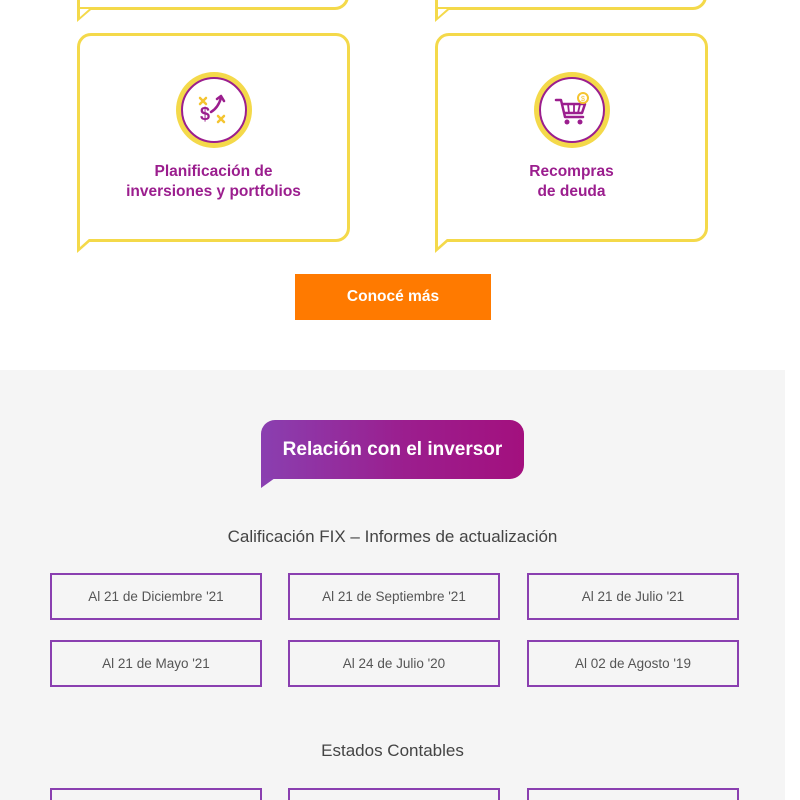 This screenshot has height=800, width=800. I want to click on title-badge-tail, so click(268, 483).